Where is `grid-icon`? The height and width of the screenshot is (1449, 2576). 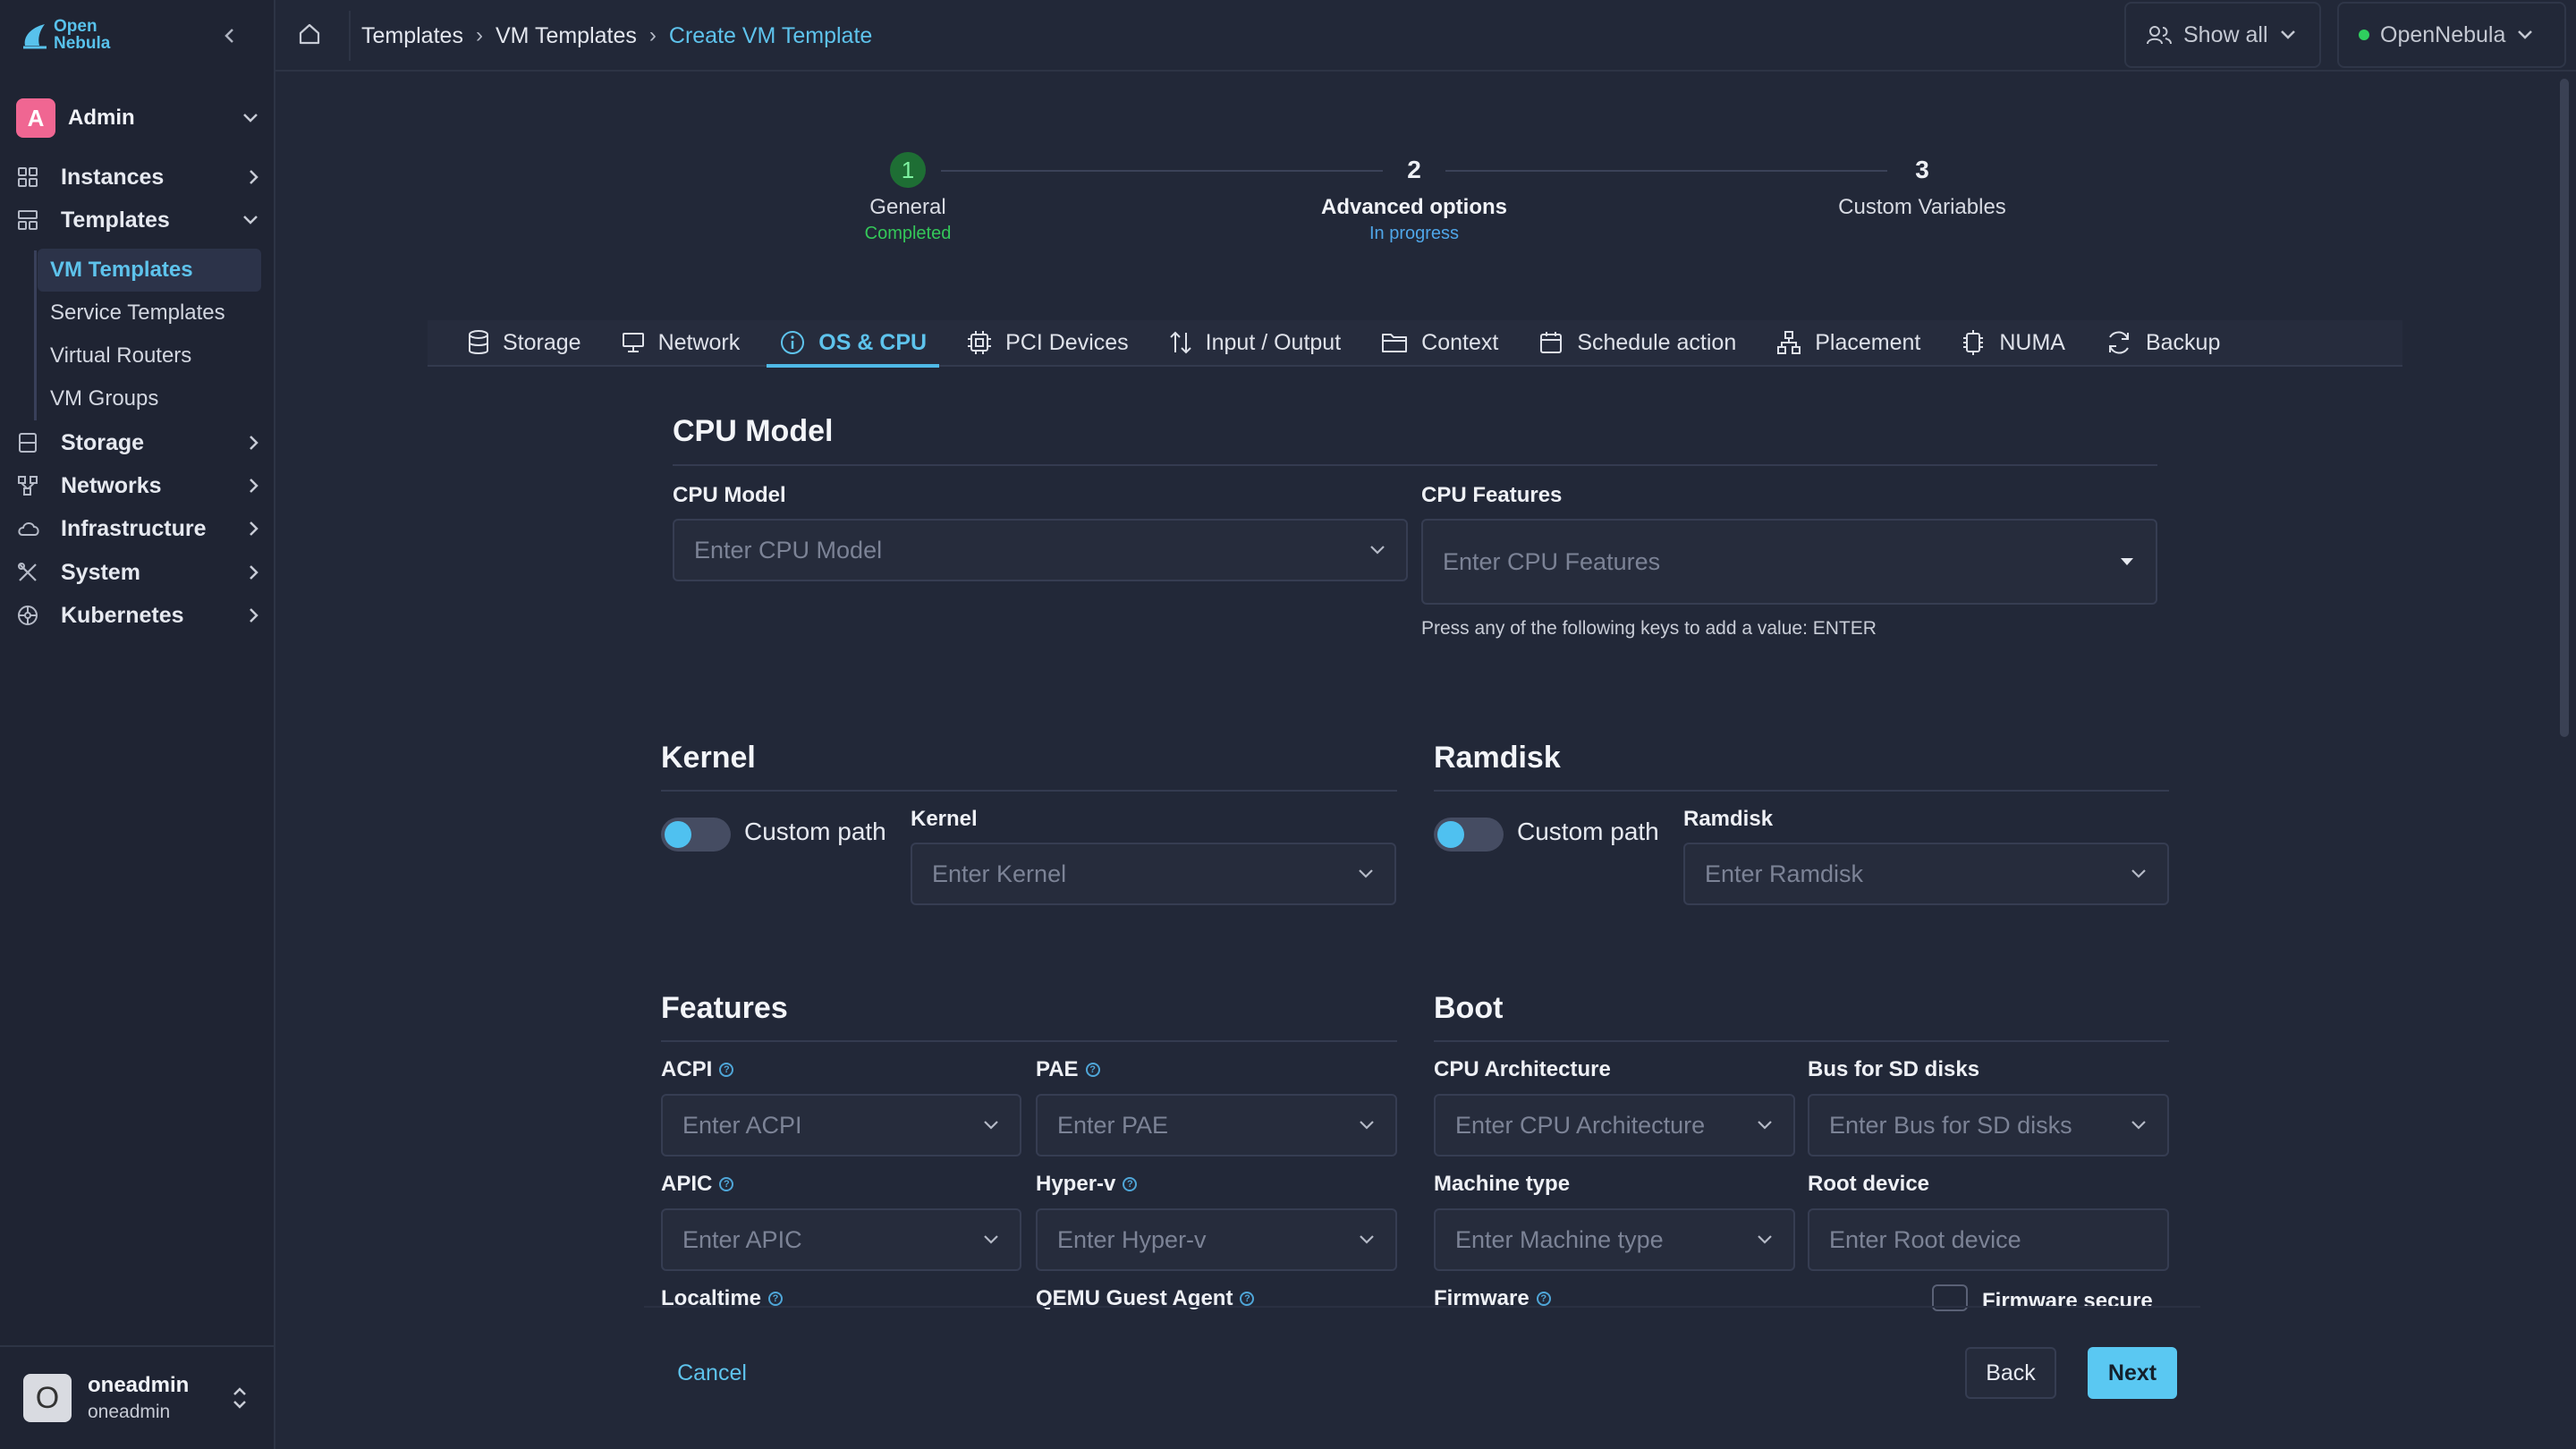
grid-icon is located at coordinates (30, 177).